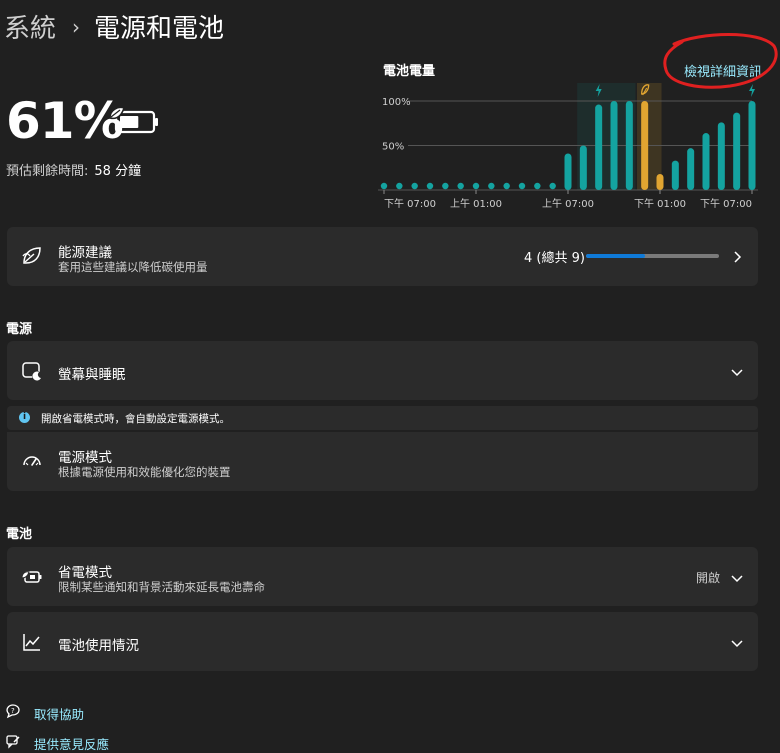  Describe the element at coordinates (707, 578) in the screenshot. I see `battery-saver-status: 開啟` at that location.